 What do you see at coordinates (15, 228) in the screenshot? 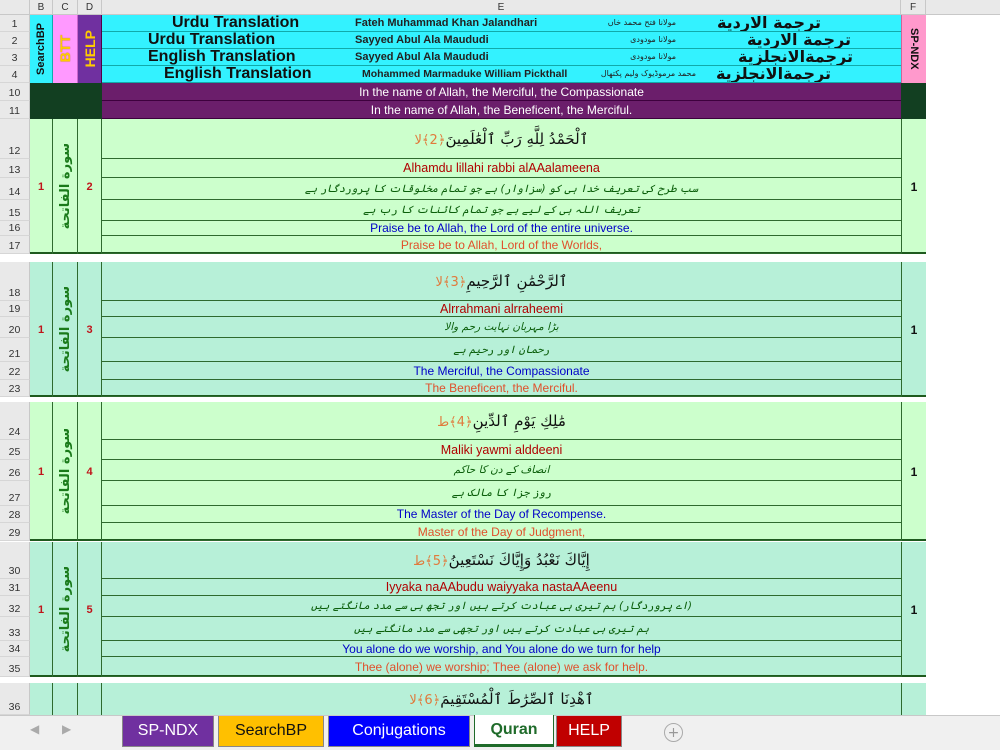
I see `row-header: 16` at bounding box center [15, 228].